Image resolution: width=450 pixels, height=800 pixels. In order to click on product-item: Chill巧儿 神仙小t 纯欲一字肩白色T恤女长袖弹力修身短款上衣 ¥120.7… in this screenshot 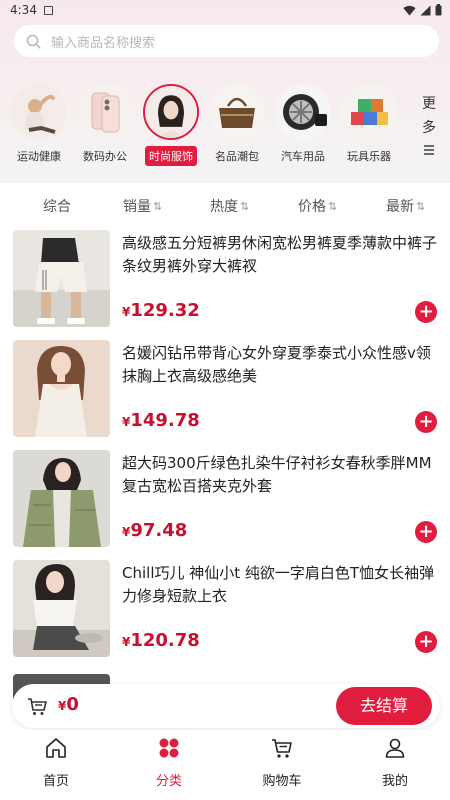, I will do `click(225, 610)`.